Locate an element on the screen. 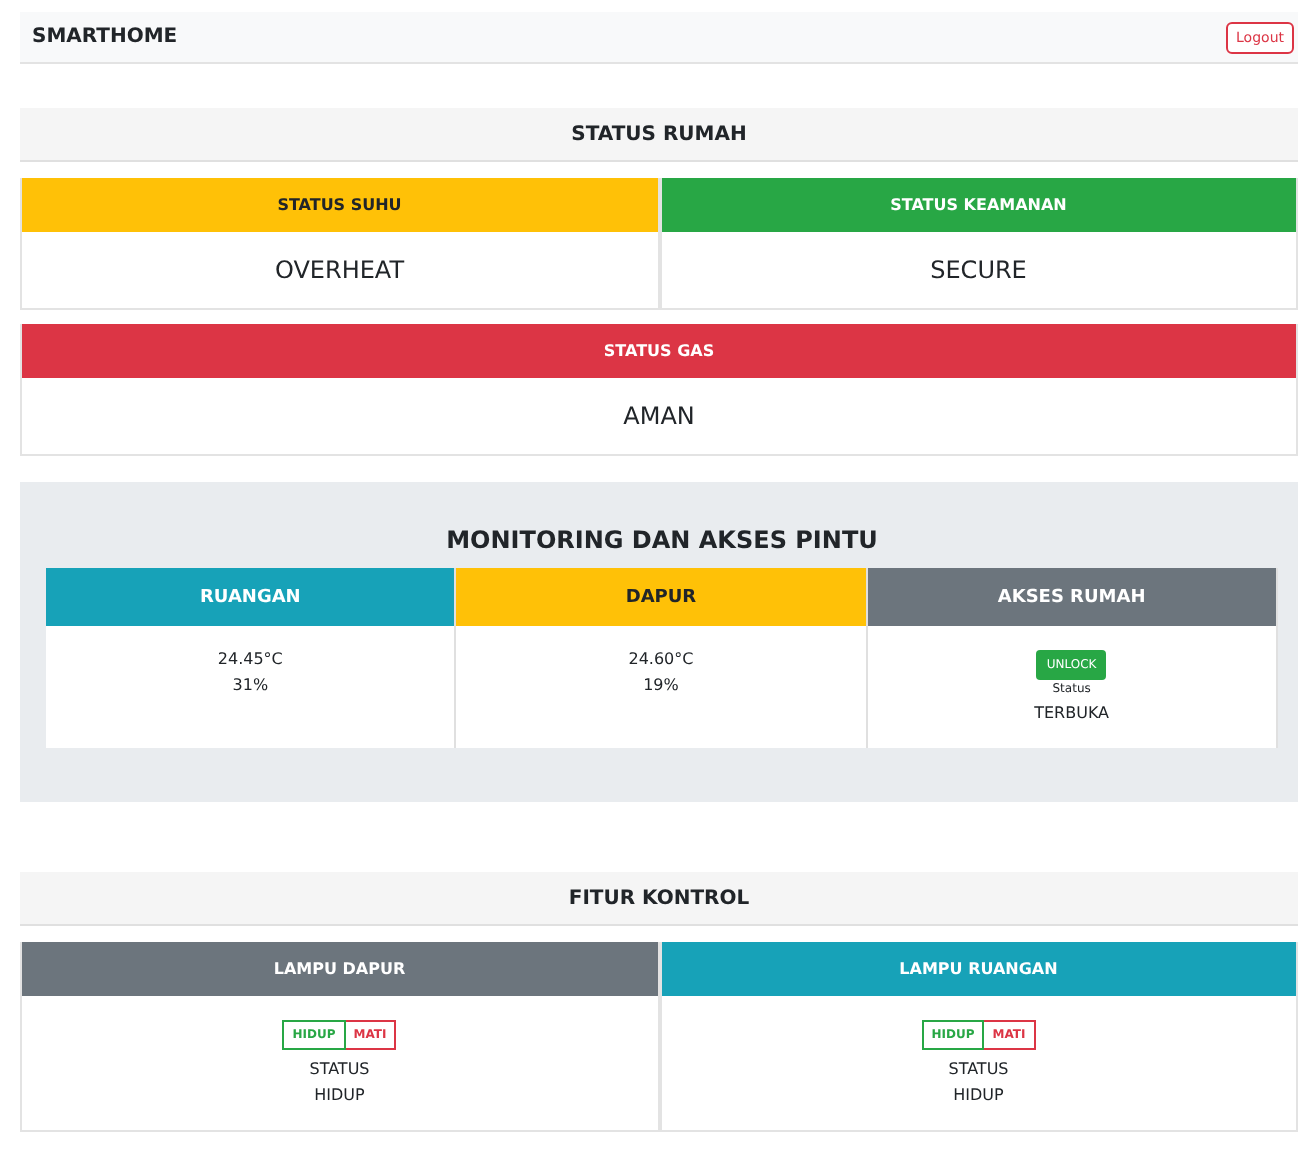  section-title: FITUR KONTROL is located at coordinates (659, 898).